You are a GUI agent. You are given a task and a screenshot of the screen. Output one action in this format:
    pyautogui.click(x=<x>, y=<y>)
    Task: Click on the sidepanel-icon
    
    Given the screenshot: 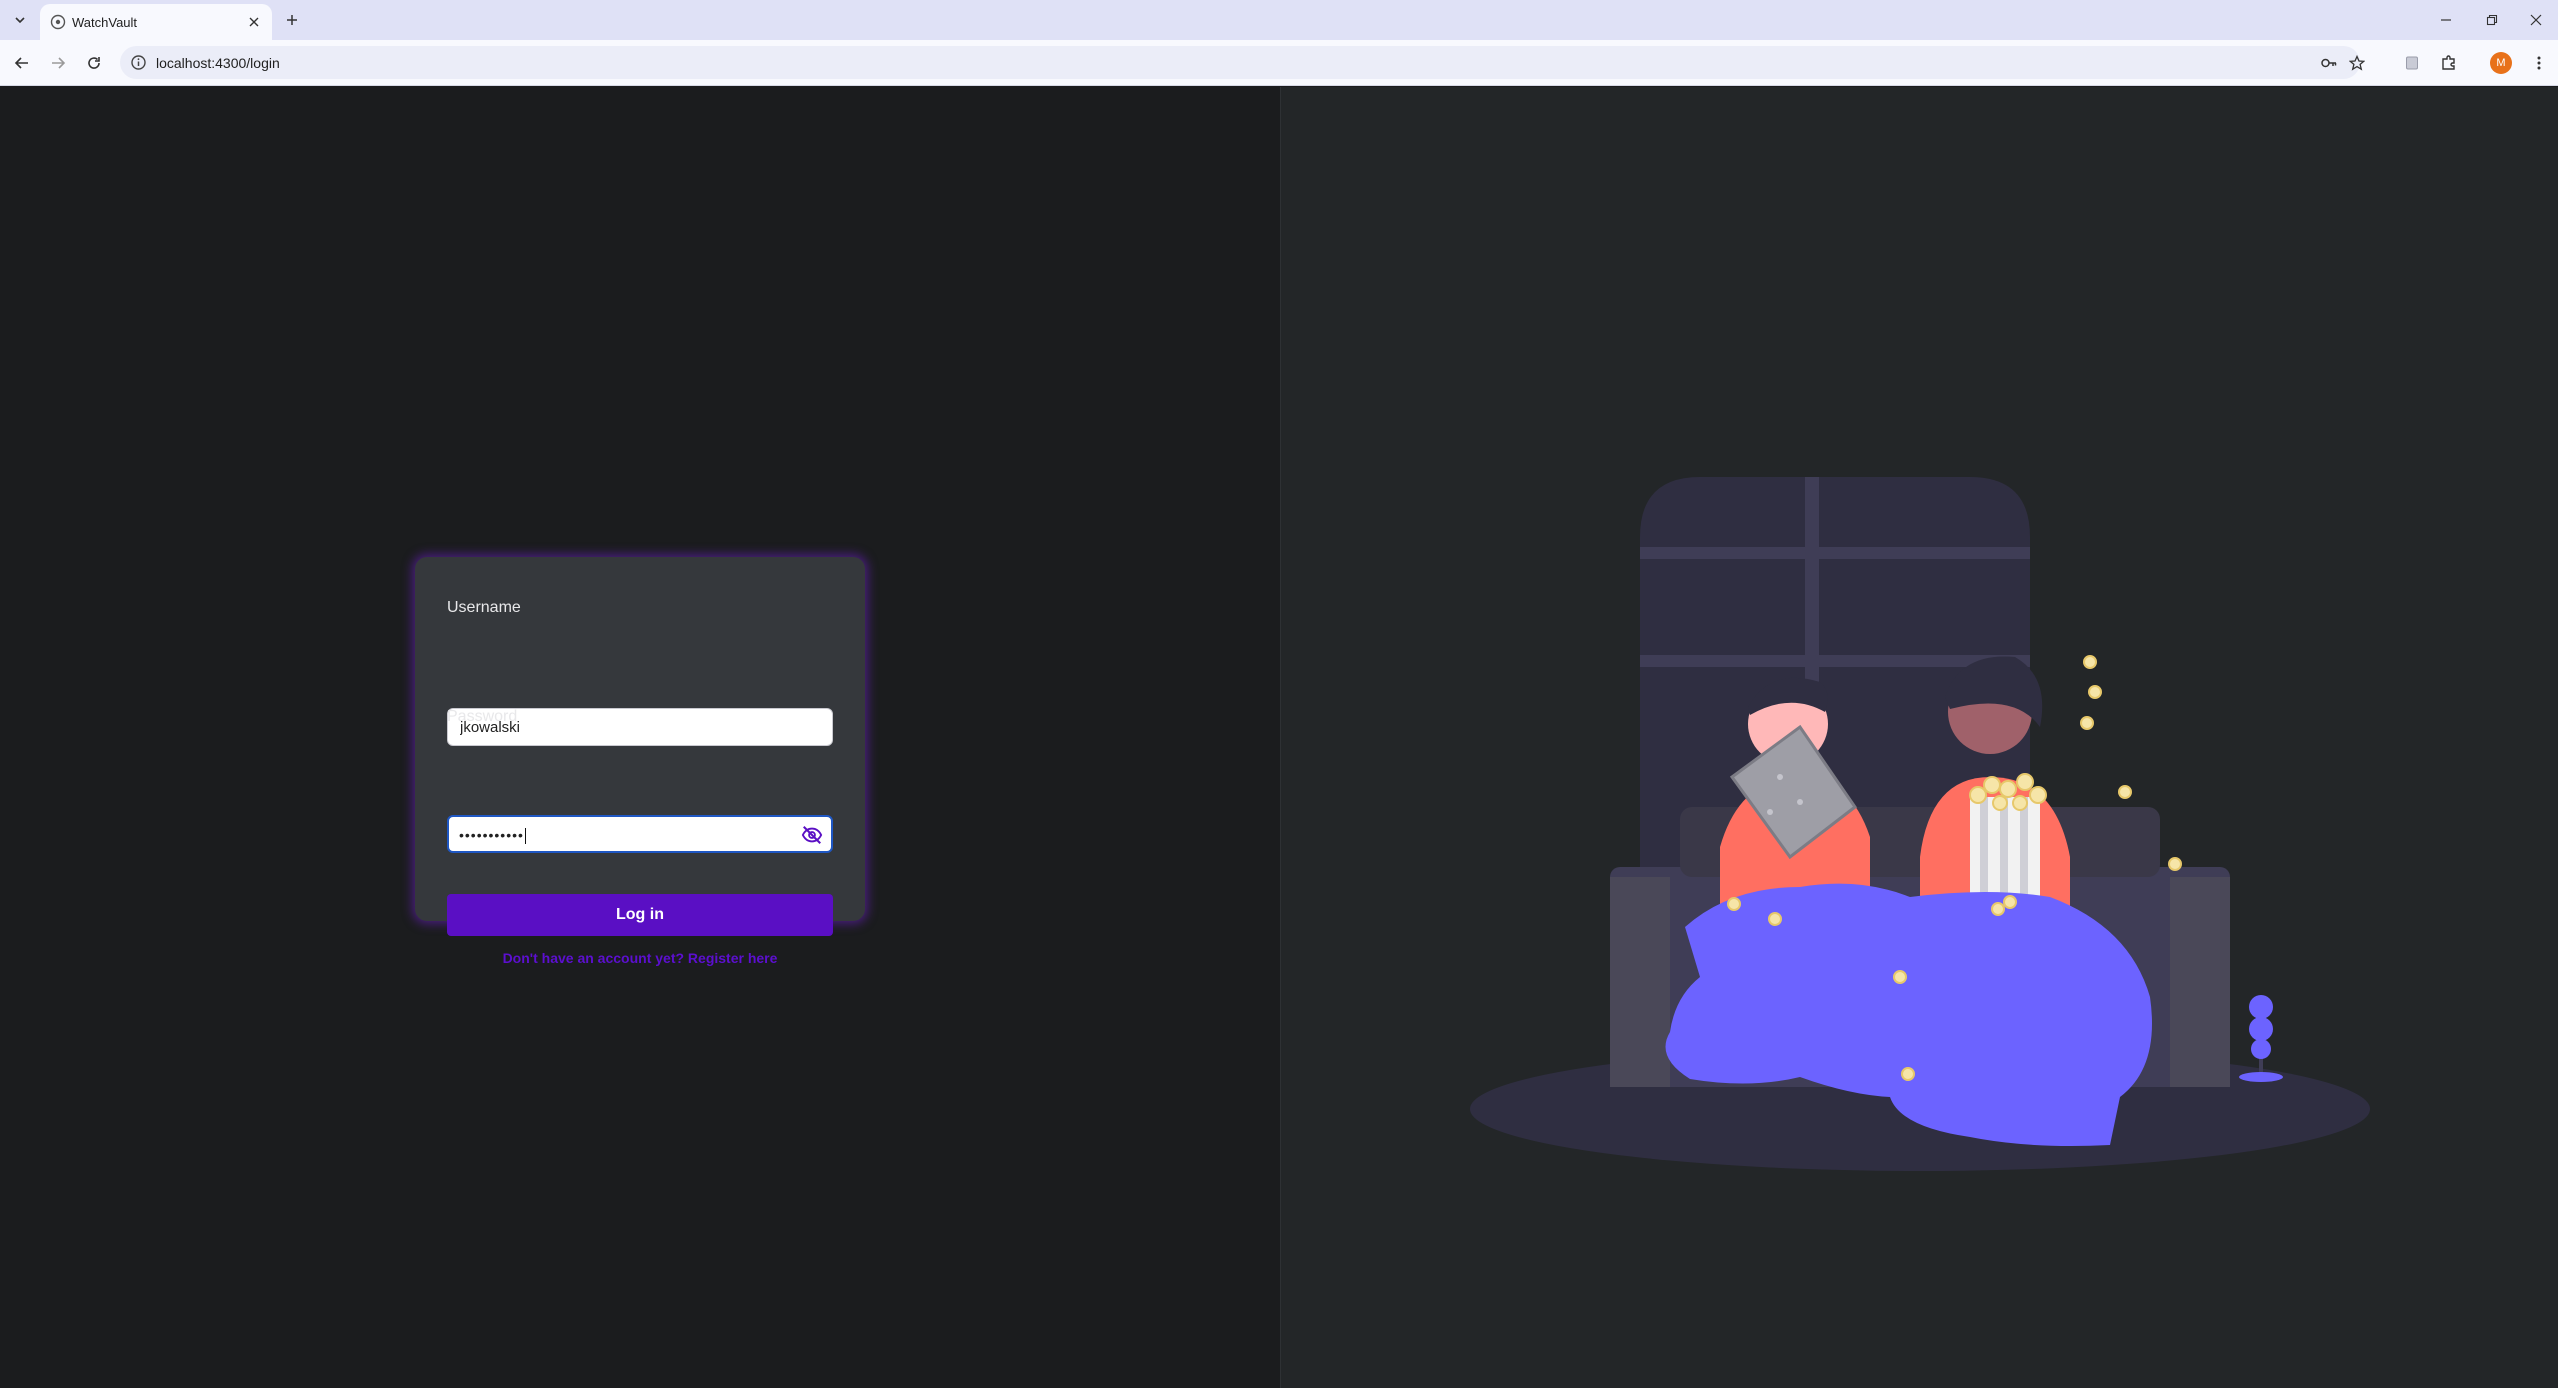 What is the action you would take?
    pyautogui.click(x=2412, y=63)
    